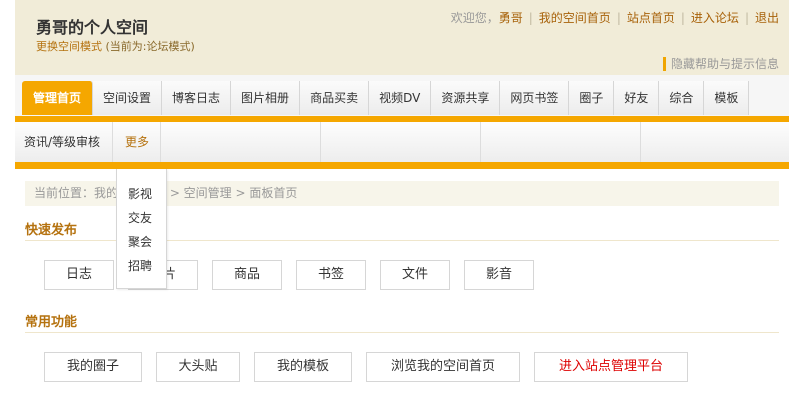 The width and height of the screenshot is (801, 403). I want to click on menu-item-movies: 影视, so click(140, 193).